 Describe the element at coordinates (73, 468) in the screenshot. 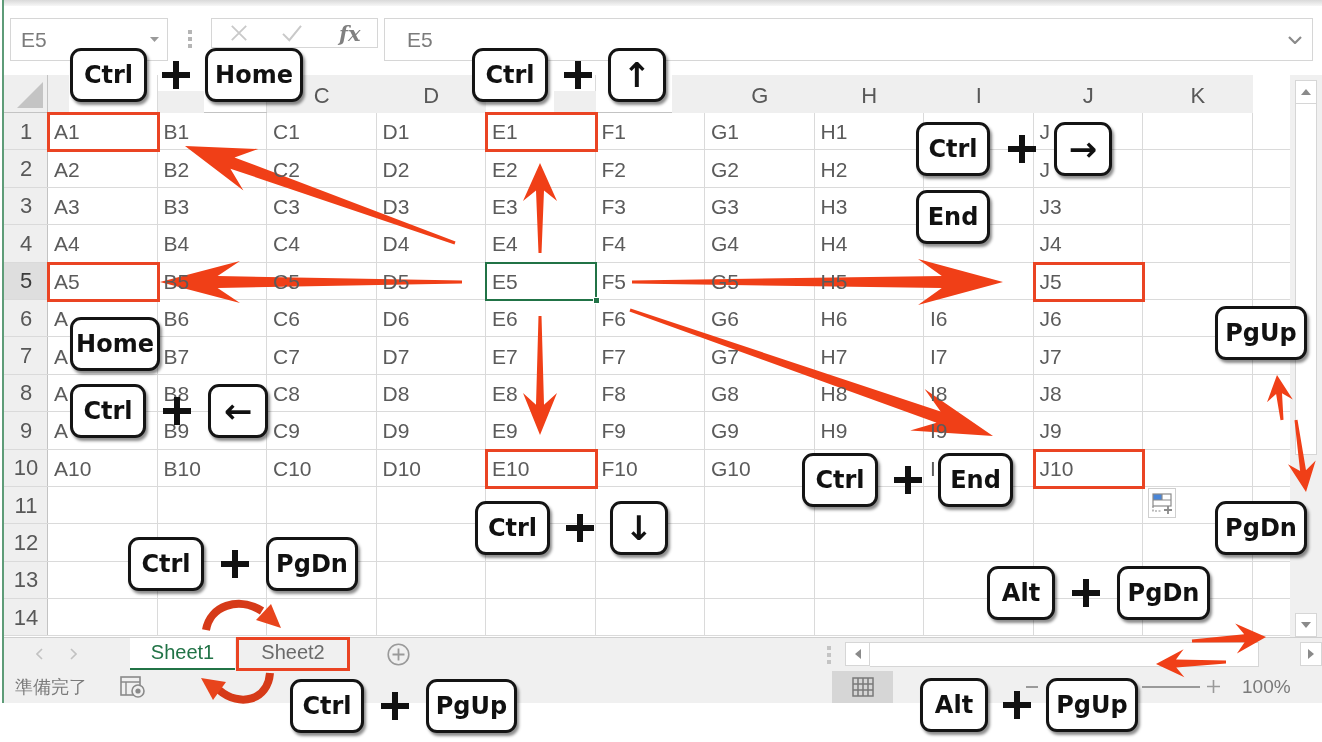

I see `cell-text: A10` at that location.